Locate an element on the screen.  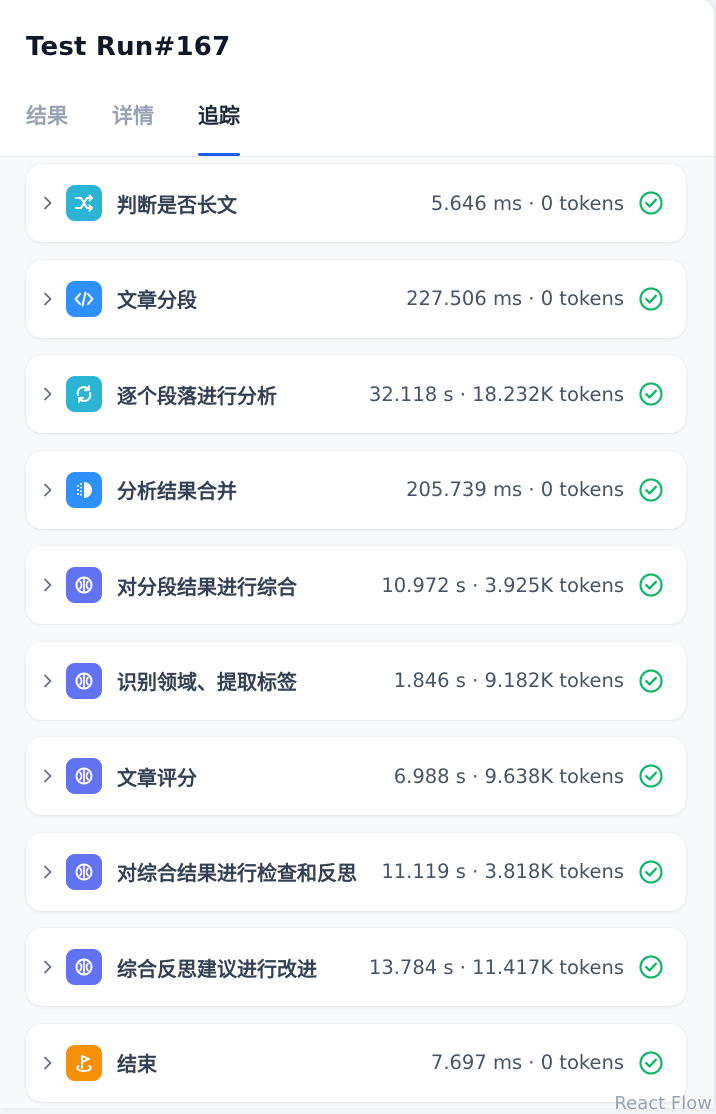
node-metrics: 7.697 ms · 0 tokens is located at coordinates (527, 1062).